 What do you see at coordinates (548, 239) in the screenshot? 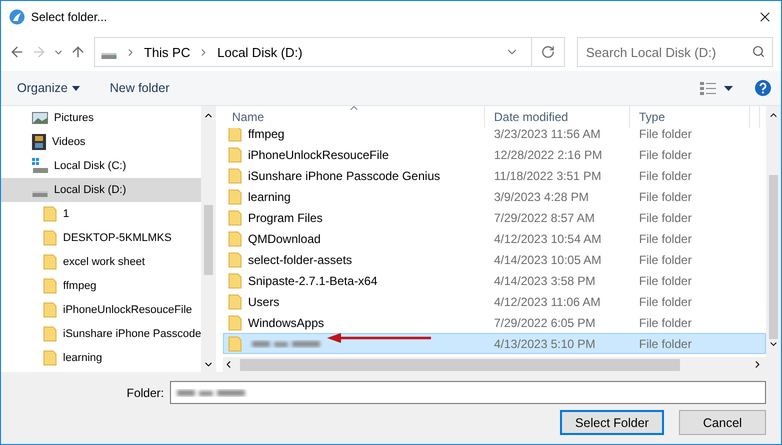
I see `date-cell: 4/12/2023 10:54 AM` at bounding box center [548, 239].